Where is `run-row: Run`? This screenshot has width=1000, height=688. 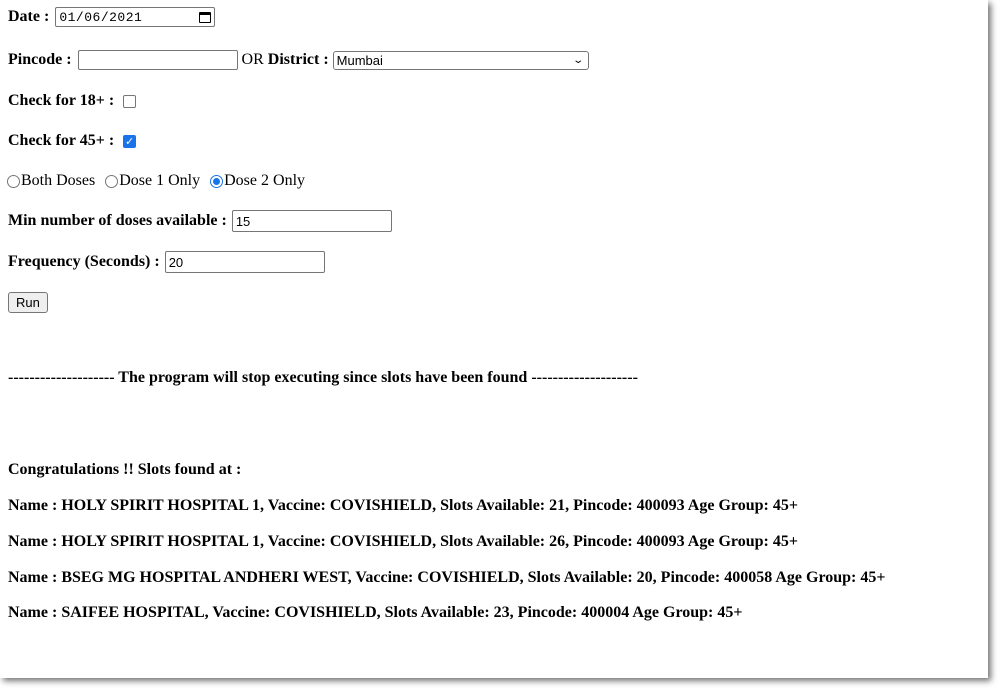 run-row: Run is located at coordinates (28, 302).